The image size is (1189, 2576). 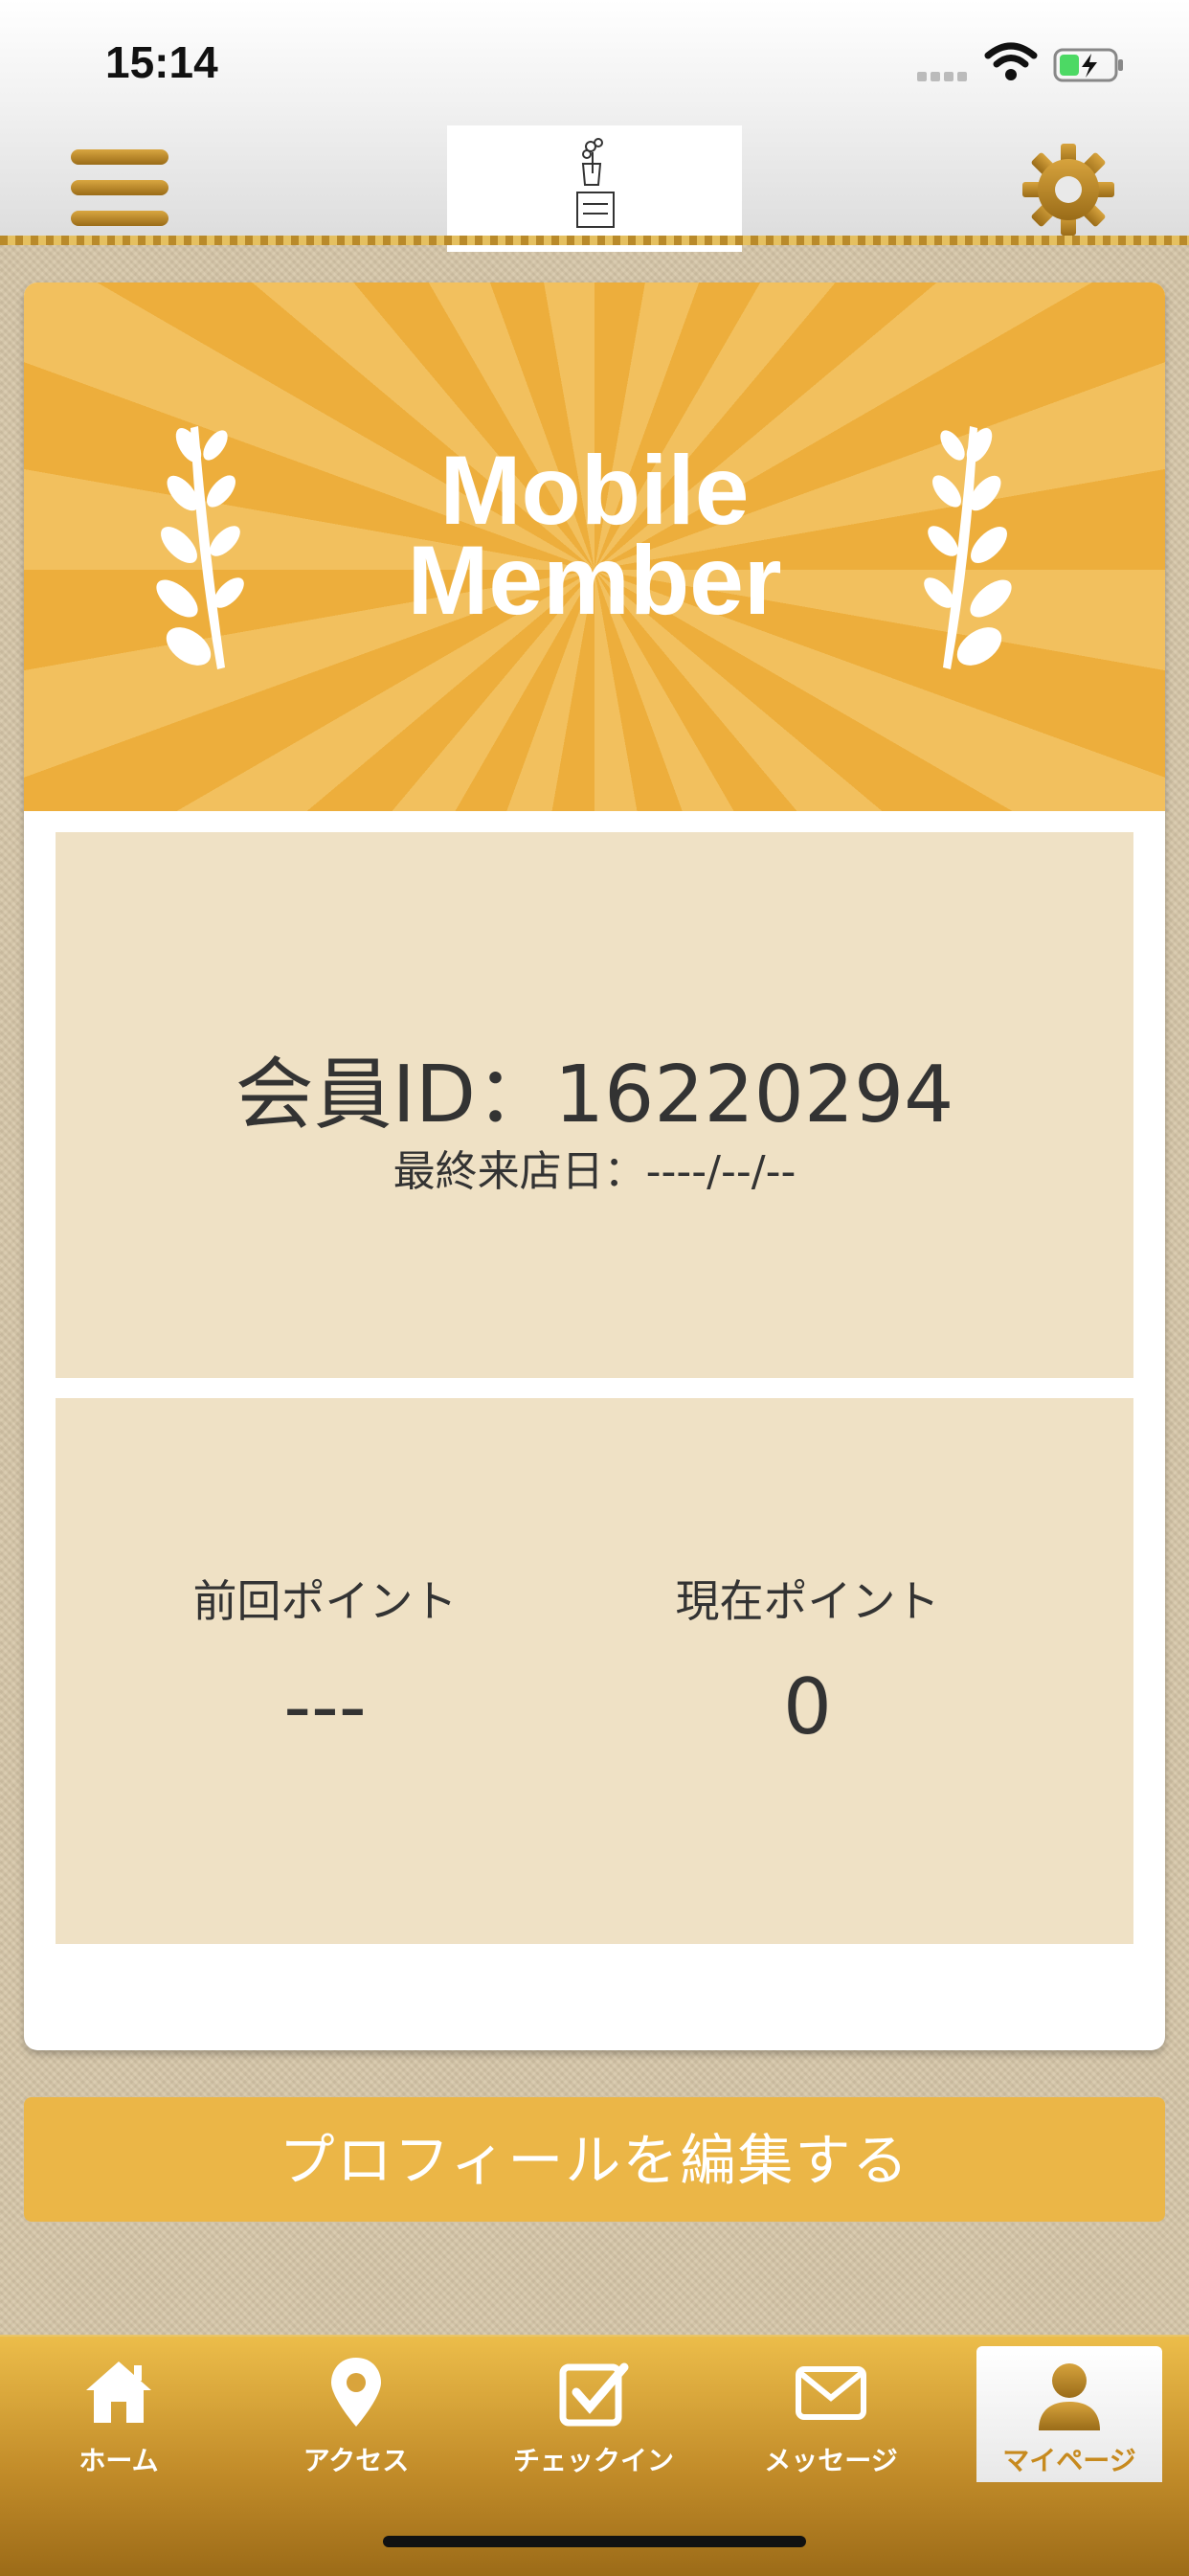 What do you see at coordinates (1069, 2460) in the screenshot?
I see `tab-mypage-label: マイページ` at bounding box center [1069, 2460].